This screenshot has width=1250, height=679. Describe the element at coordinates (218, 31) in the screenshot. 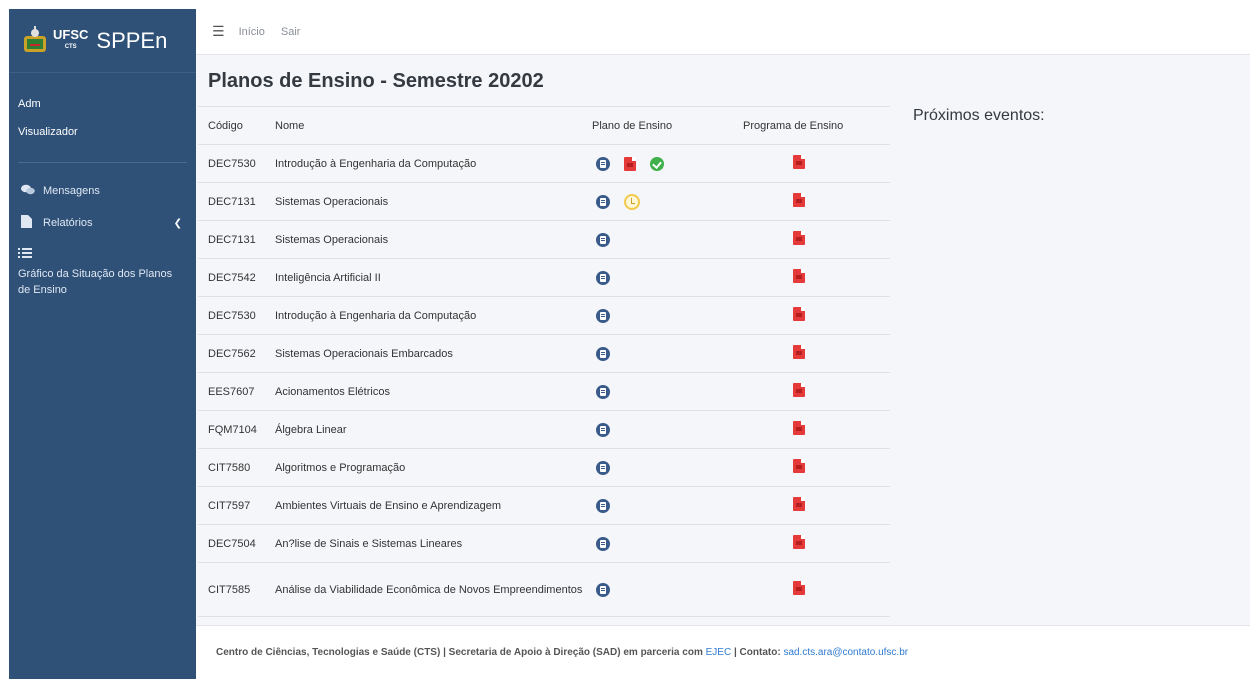

I see `hamburger-menu-icon: ☰` at that location.